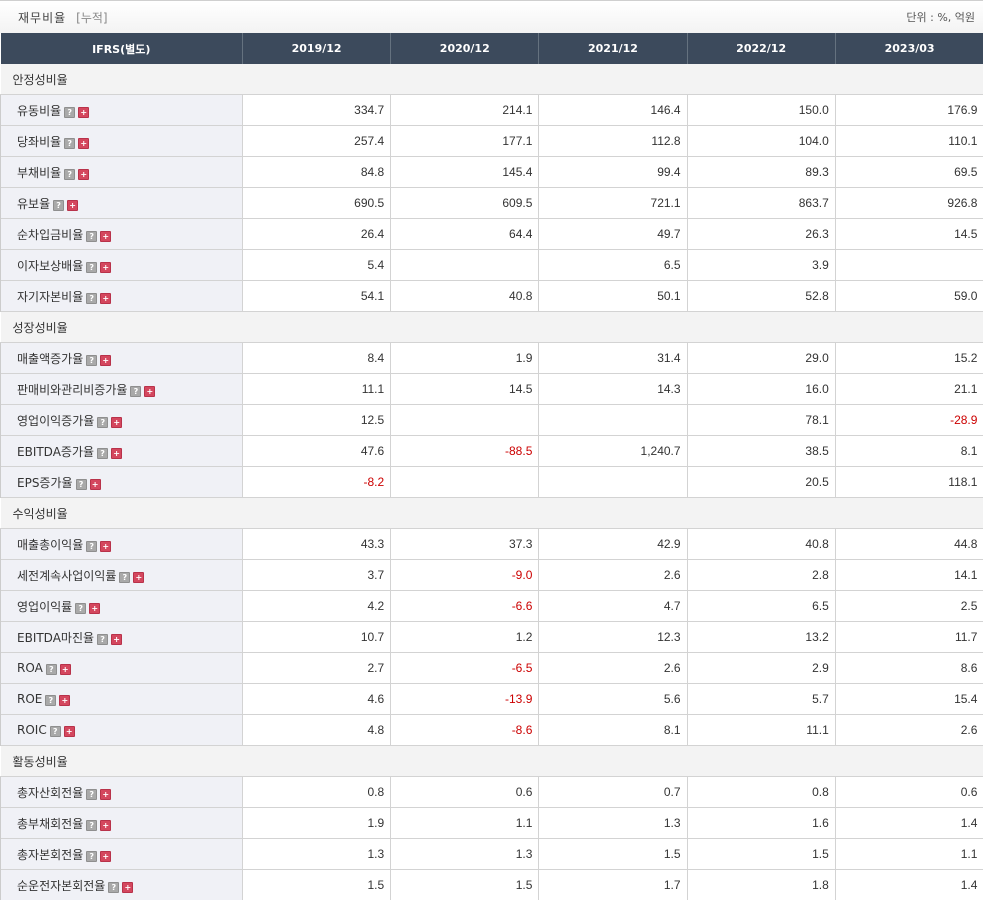  What do you see at coordinates (122, 234) in the screenshot?
I see `row-label-cell: 순차입금비율?+` at bounding box center [122, 234].